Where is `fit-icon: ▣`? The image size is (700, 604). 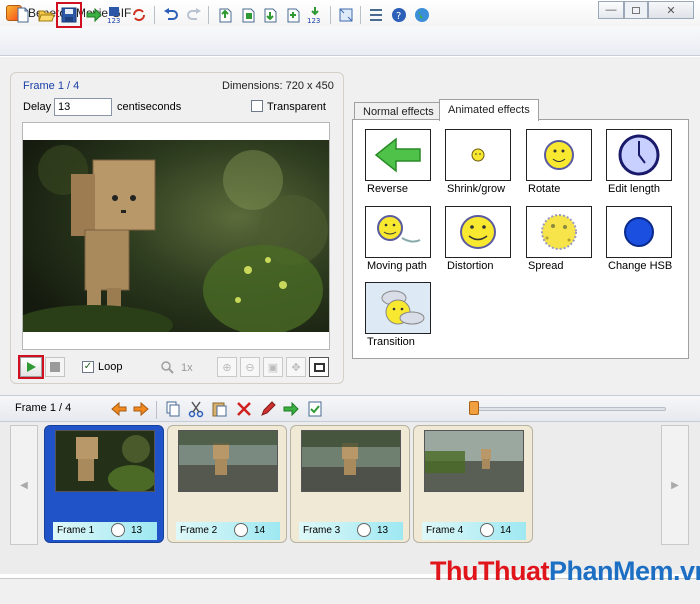
fit-icon: ▣ is located at coordinates (273, 367).